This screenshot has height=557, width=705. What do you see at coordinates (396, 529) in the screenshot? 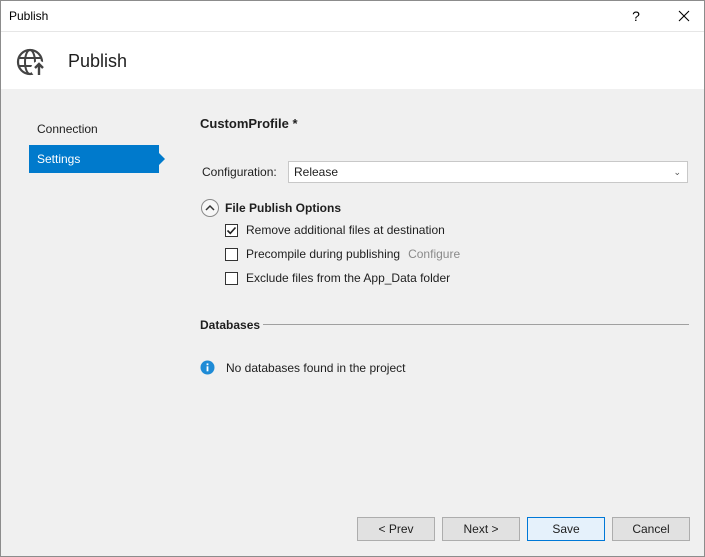
I see `prev-button: < Prev` at bounding box center [396, 529].